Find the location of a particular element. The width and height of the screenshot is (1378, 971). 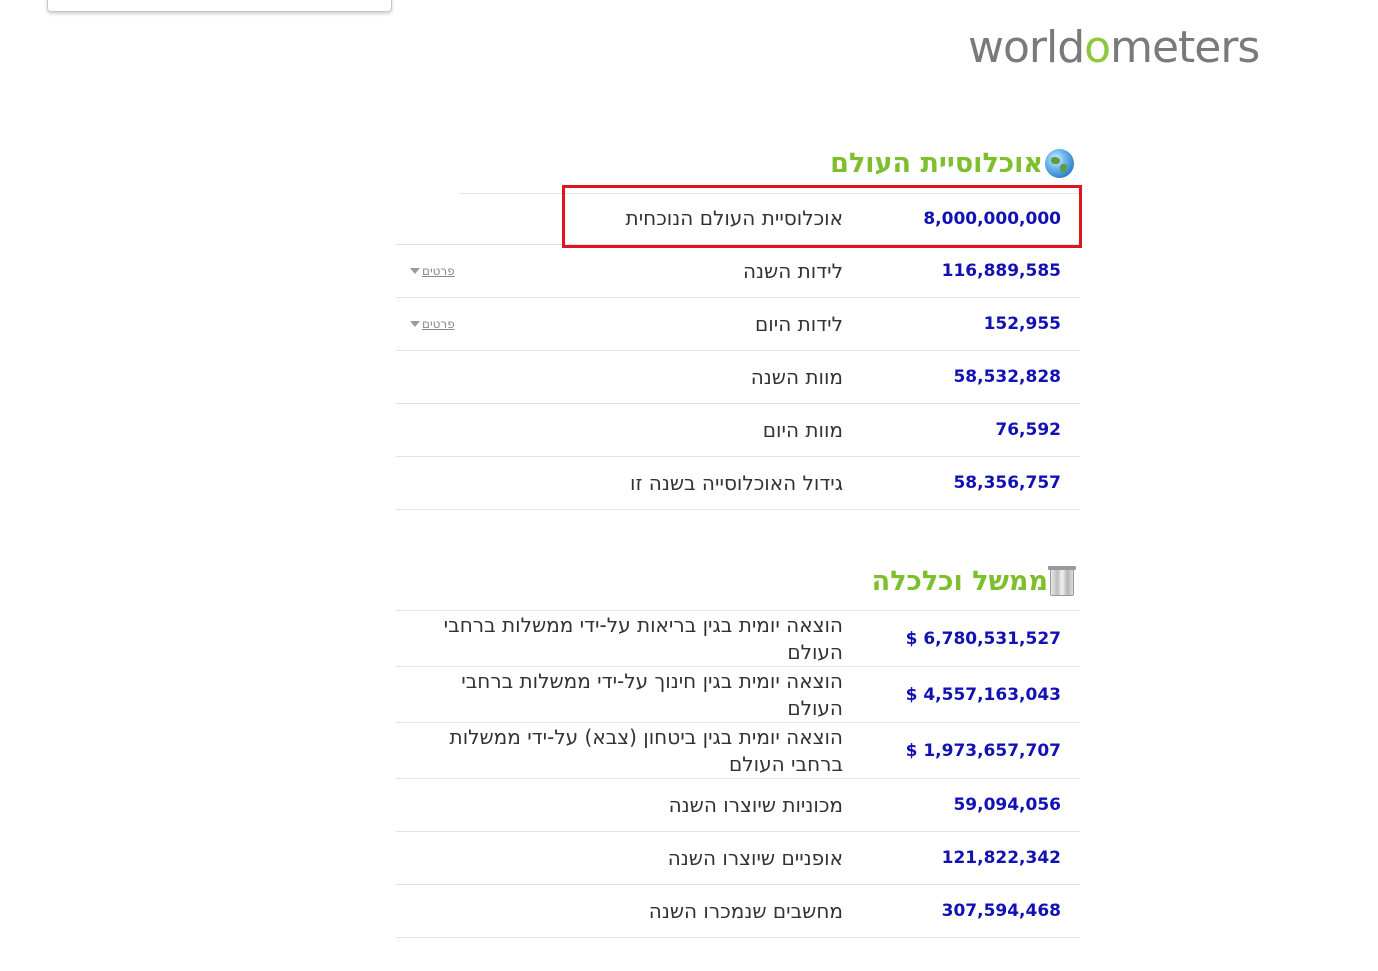

table-row: 59,094,056 מכוניות שיוצרו השנה is located at coordinates (738, 805).